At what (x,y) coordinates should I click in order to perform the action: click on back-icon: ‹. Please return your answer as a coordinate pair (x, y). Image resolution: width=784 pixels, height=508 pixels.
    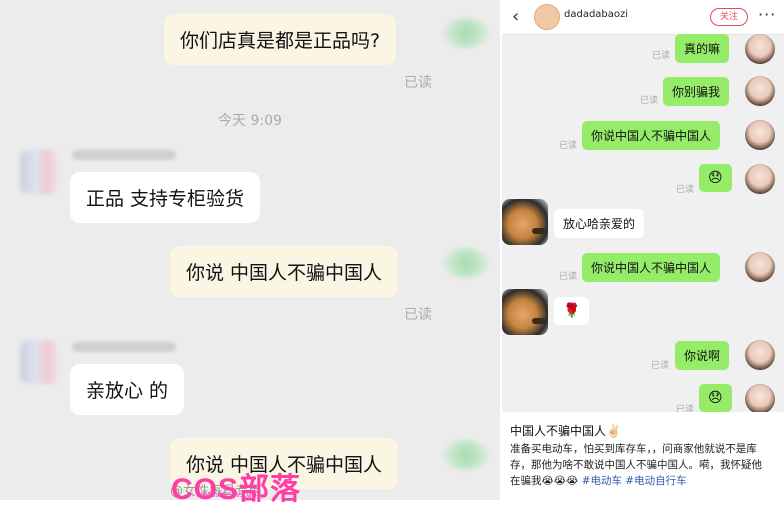
    Looking at the image, I should click on (515, 16).